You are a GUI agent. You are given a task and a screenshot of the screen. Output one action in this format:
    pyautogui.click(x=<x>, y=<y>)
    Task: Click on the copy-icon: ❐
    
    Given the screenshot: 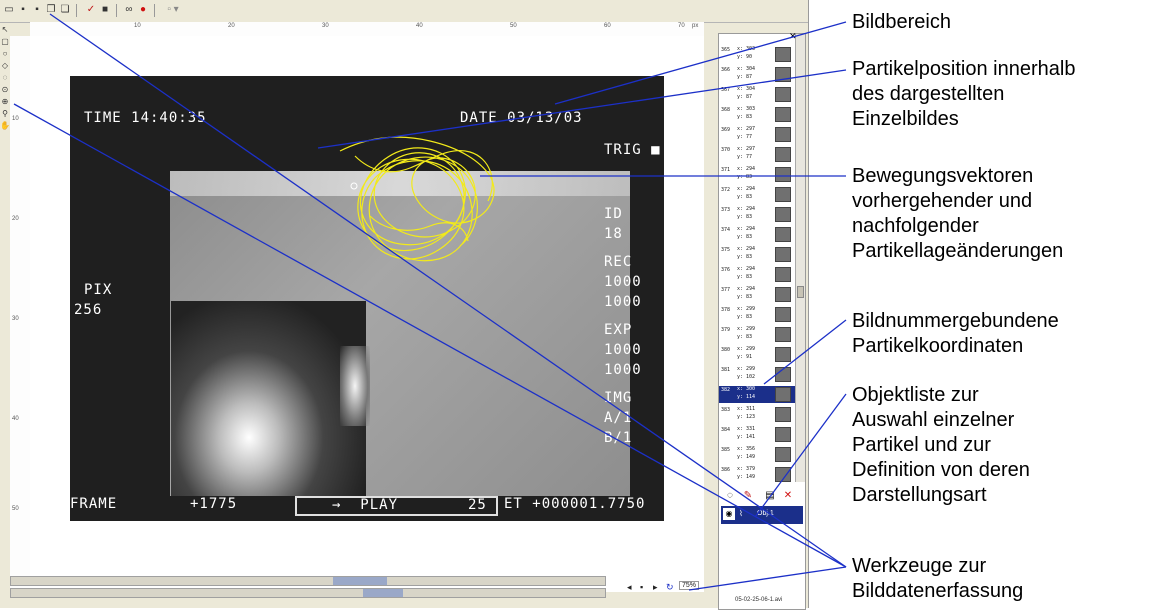 What is the action you would take?
    pyautogui.click(x=51, y=10)
    